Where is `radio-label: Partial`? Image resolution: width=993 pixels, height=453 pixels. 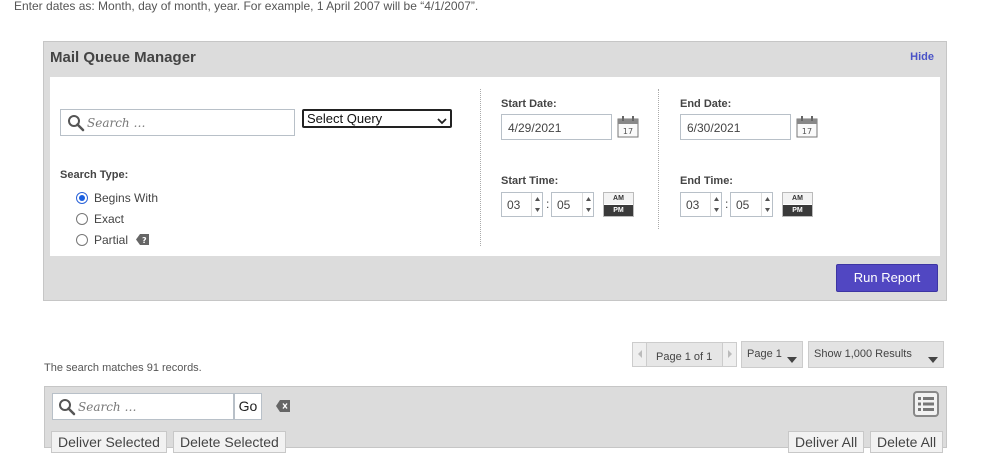
radio-label: Partial is located at coordinates (111, 240).